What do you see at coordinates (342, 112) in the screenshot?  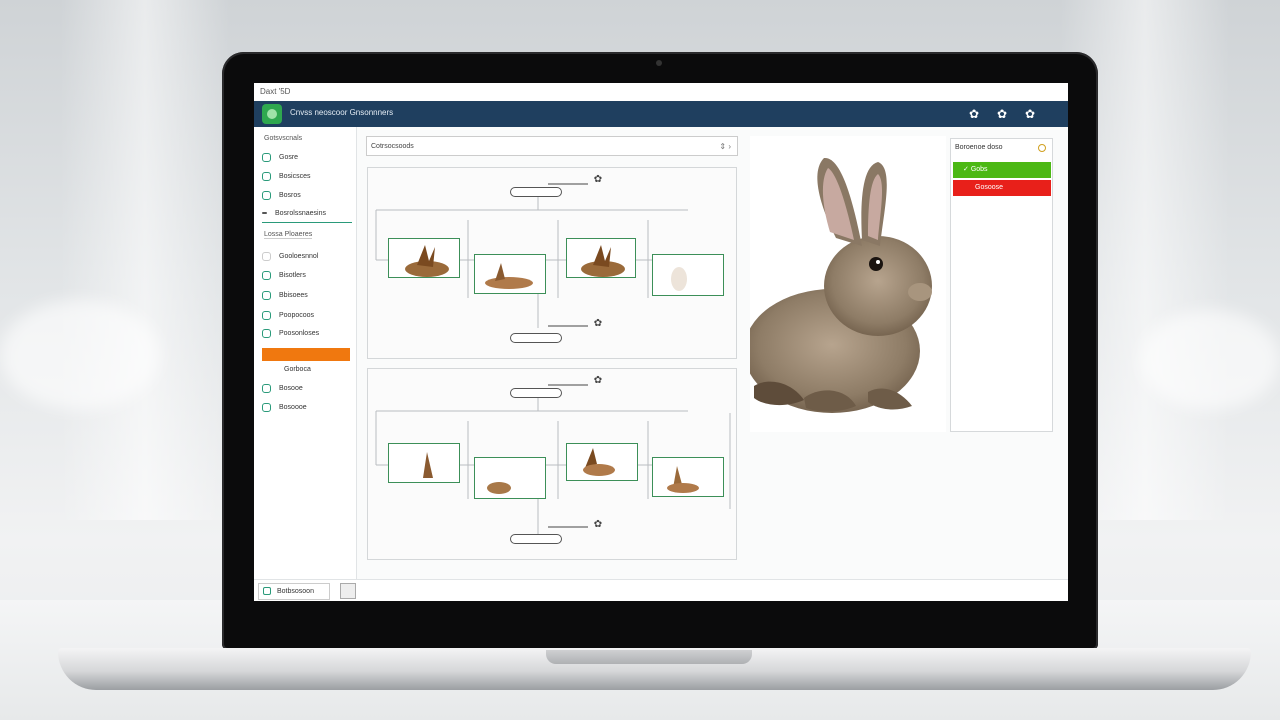 I see `app-title: Cnvss neoscoor Gnsonnners` at bounding box center [342, 112].